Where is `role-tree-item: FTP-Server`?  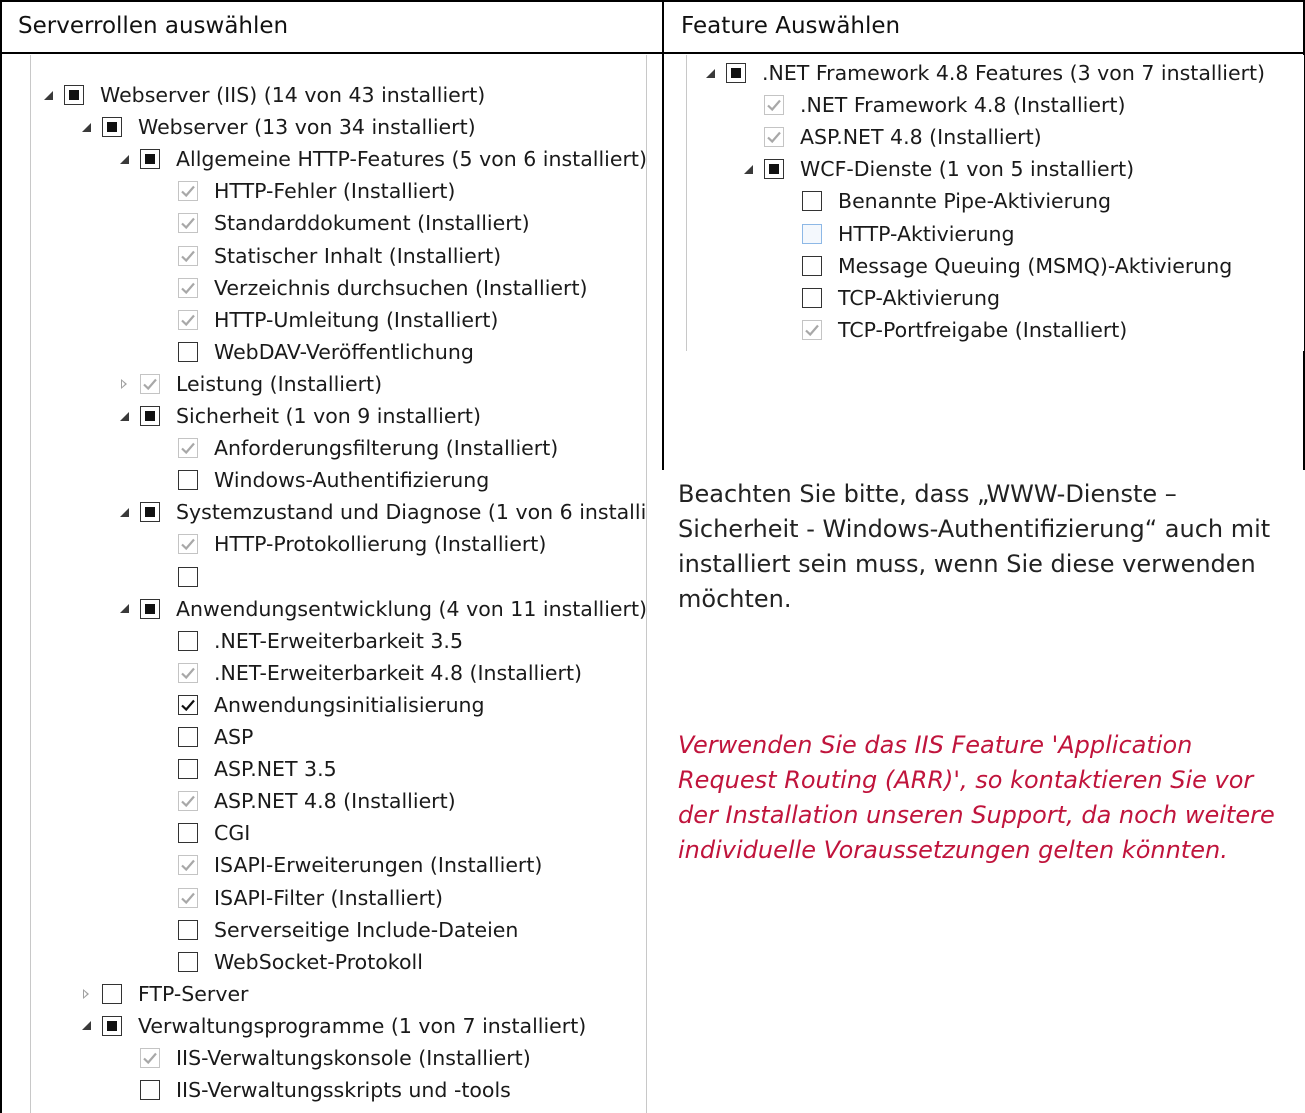
role-tree-item: FTP-Server is located at coordinates (163, 994).